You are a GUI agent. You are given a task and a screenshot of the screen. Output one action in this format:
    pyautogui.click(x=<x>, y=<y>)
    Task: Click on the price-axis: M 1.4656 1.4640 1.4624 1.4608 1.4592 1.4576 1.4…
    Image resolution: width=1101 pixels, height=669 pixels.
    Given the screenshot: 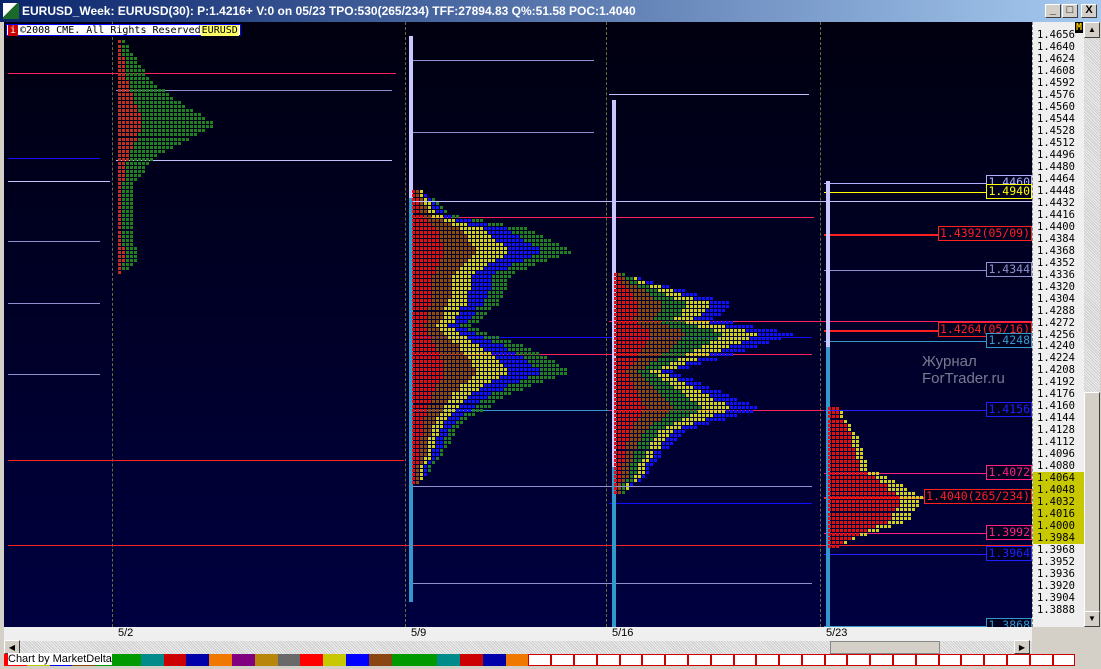 What is the action you would take?
    pyautogui.click(x=1058, y=324)
    